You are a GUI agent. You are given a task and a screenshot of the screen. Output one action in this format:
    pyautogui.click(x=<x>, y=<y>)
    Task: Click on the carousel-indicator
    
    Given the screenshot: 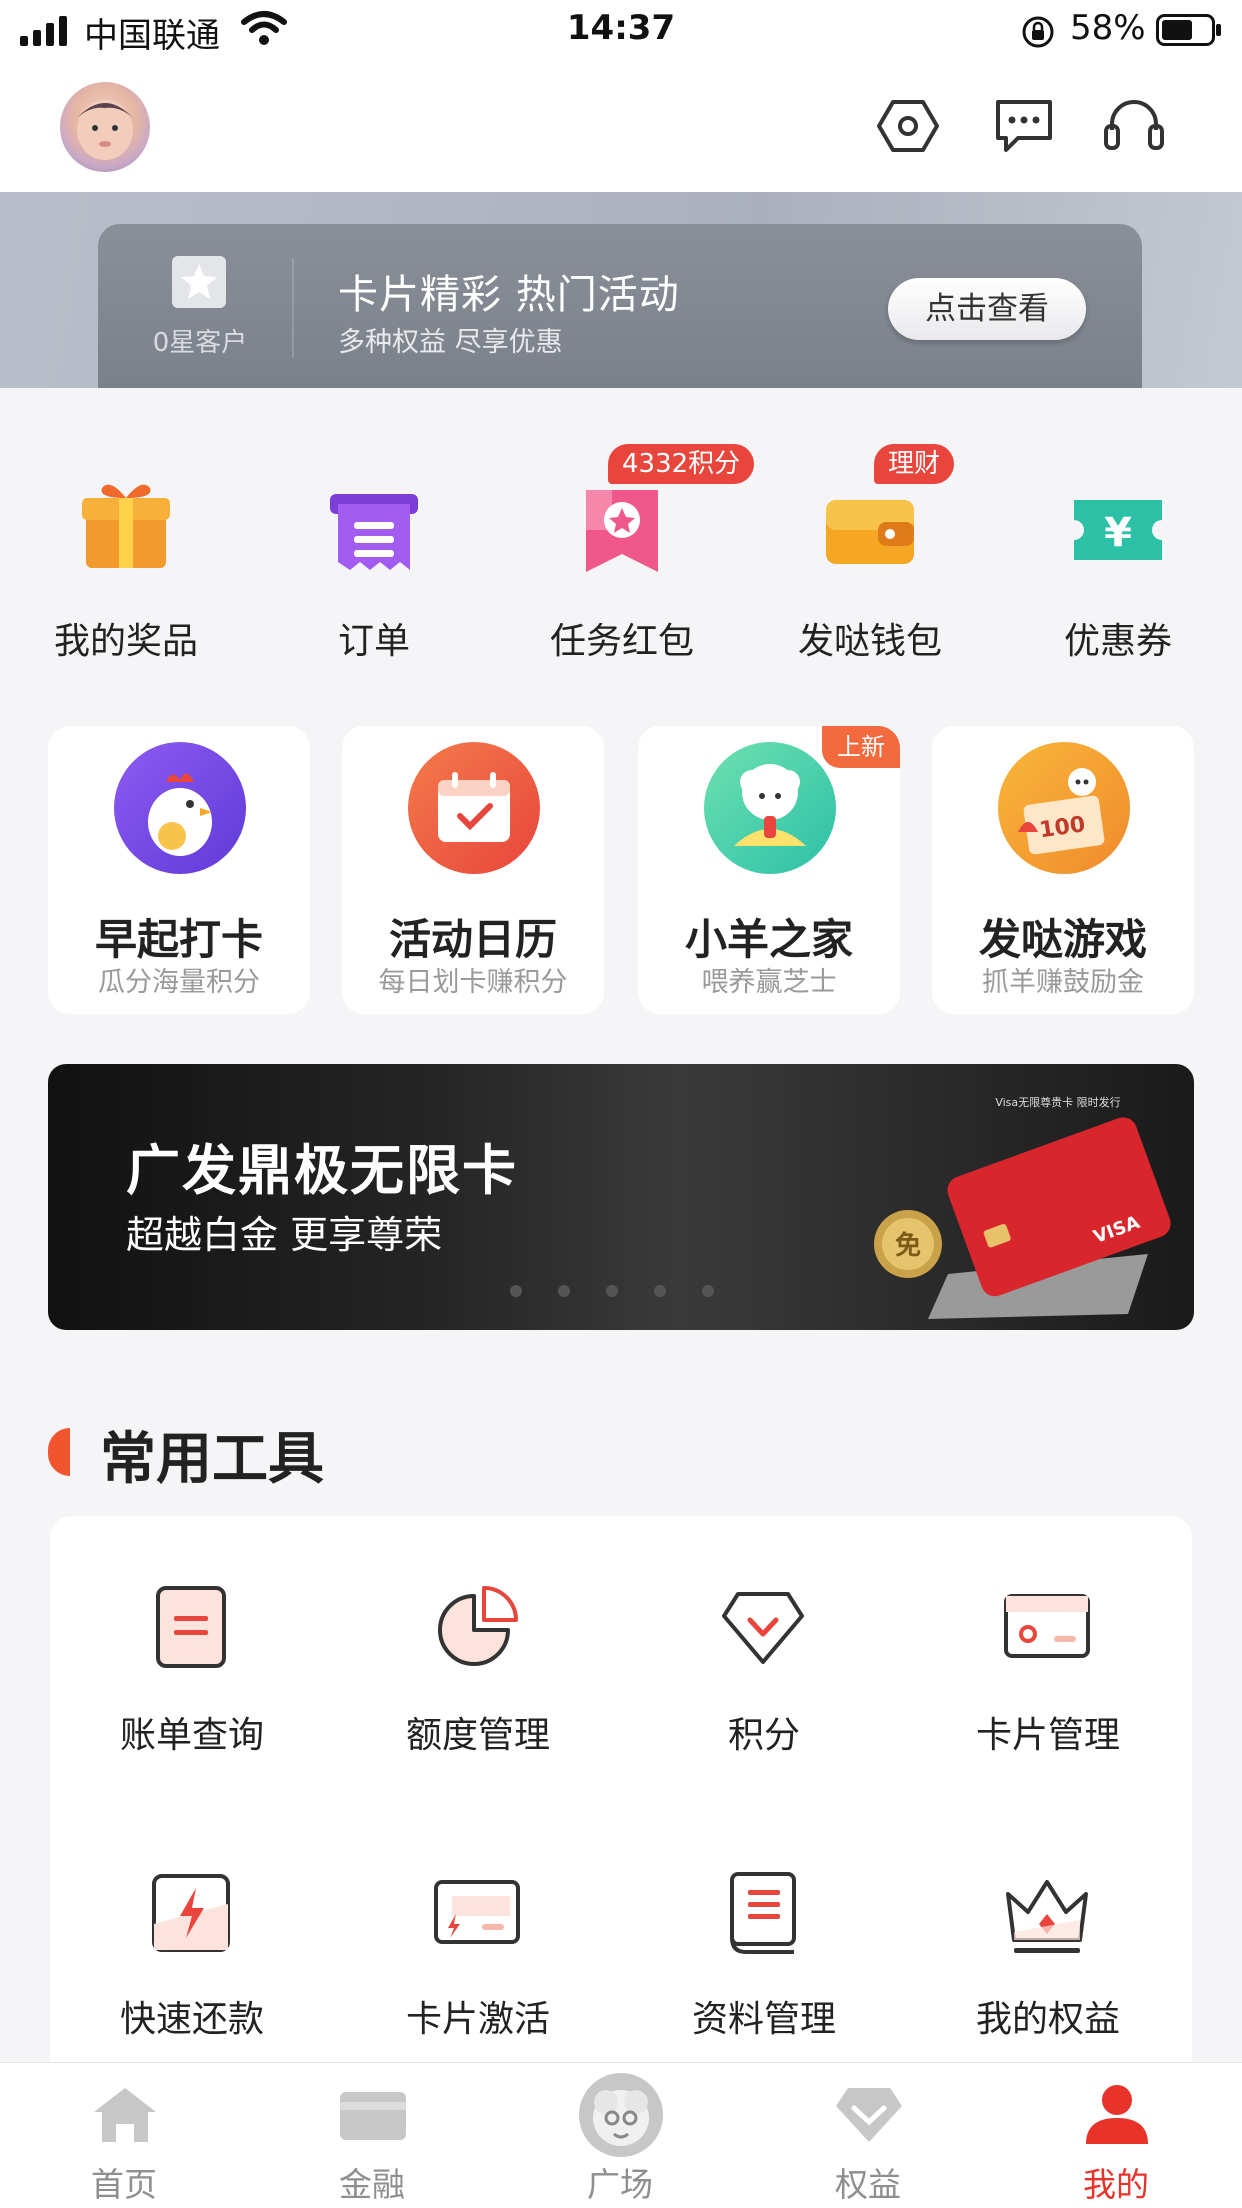 What is the action you would take?
    pyautogui.click(x=630, y=1291)
    